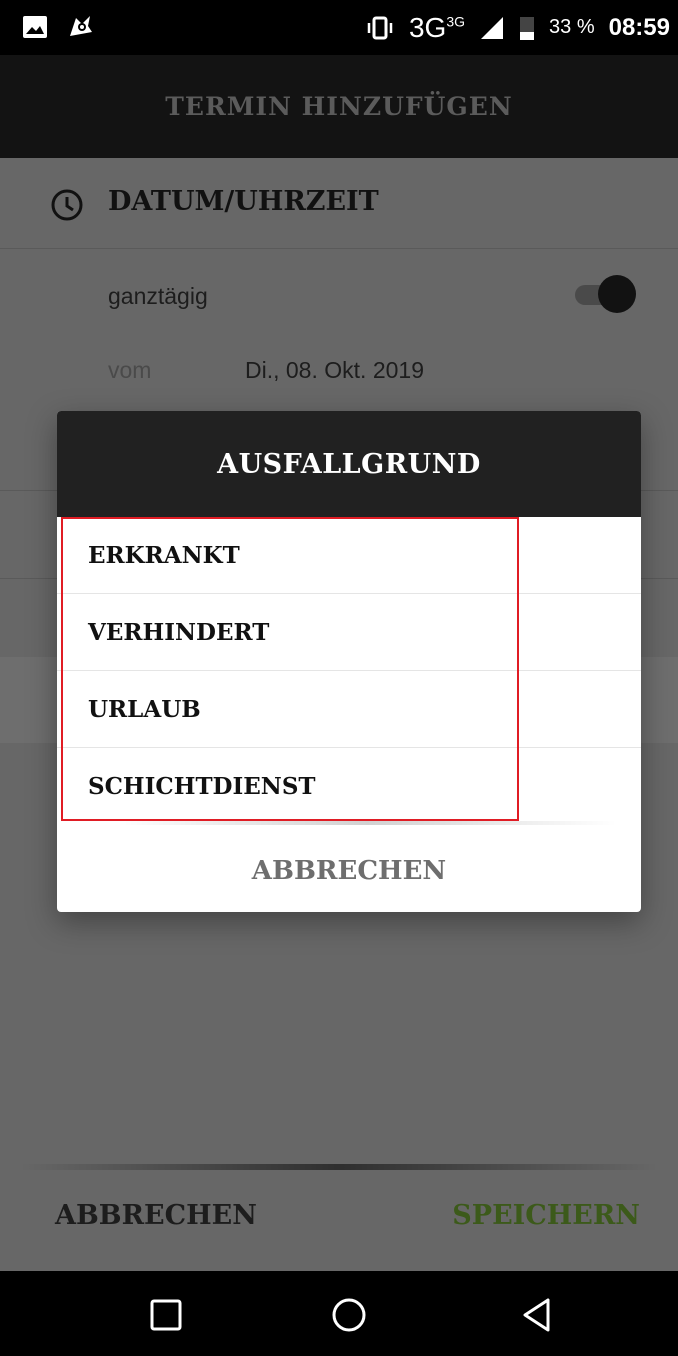 The image size is (678, 1356). I want to click on antivirus-icon, so click(81, 26).